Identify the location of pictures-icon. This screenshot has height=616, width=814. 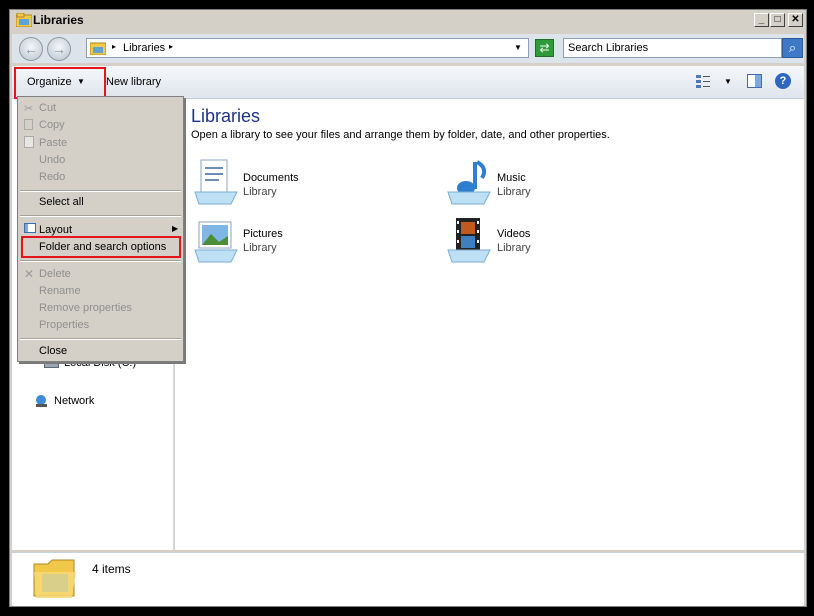
(216, 240).